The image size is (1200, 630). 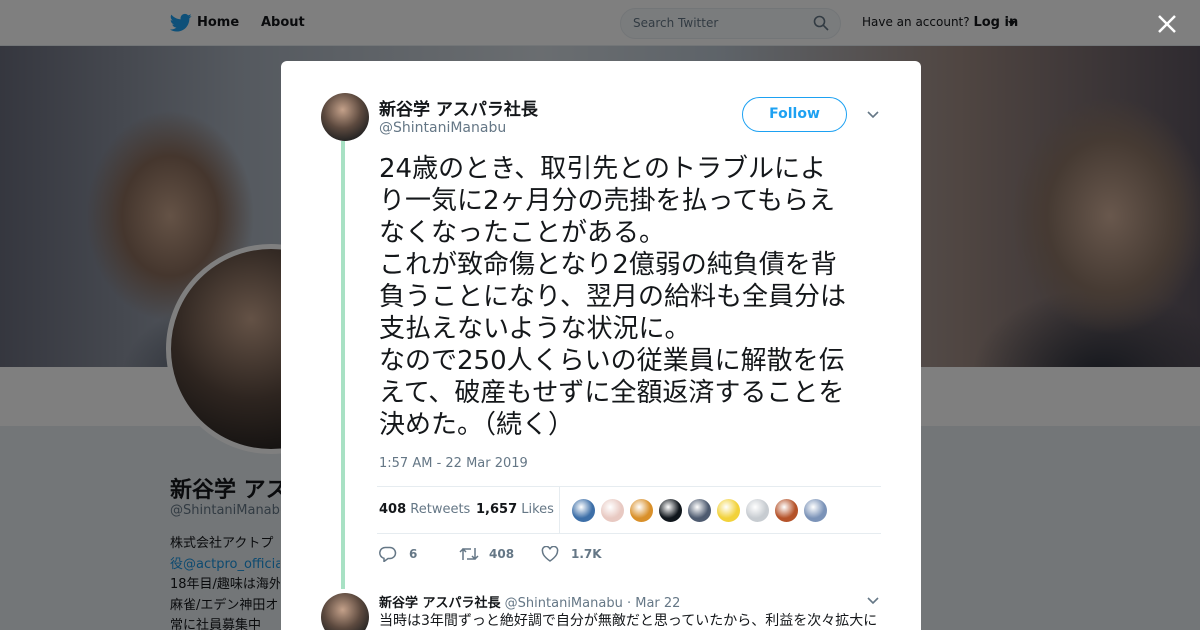 What do you see at coordinates (657, 603) in the screenshot?
I see `reply-date: Mar 22` at bounding box center [657, 603].